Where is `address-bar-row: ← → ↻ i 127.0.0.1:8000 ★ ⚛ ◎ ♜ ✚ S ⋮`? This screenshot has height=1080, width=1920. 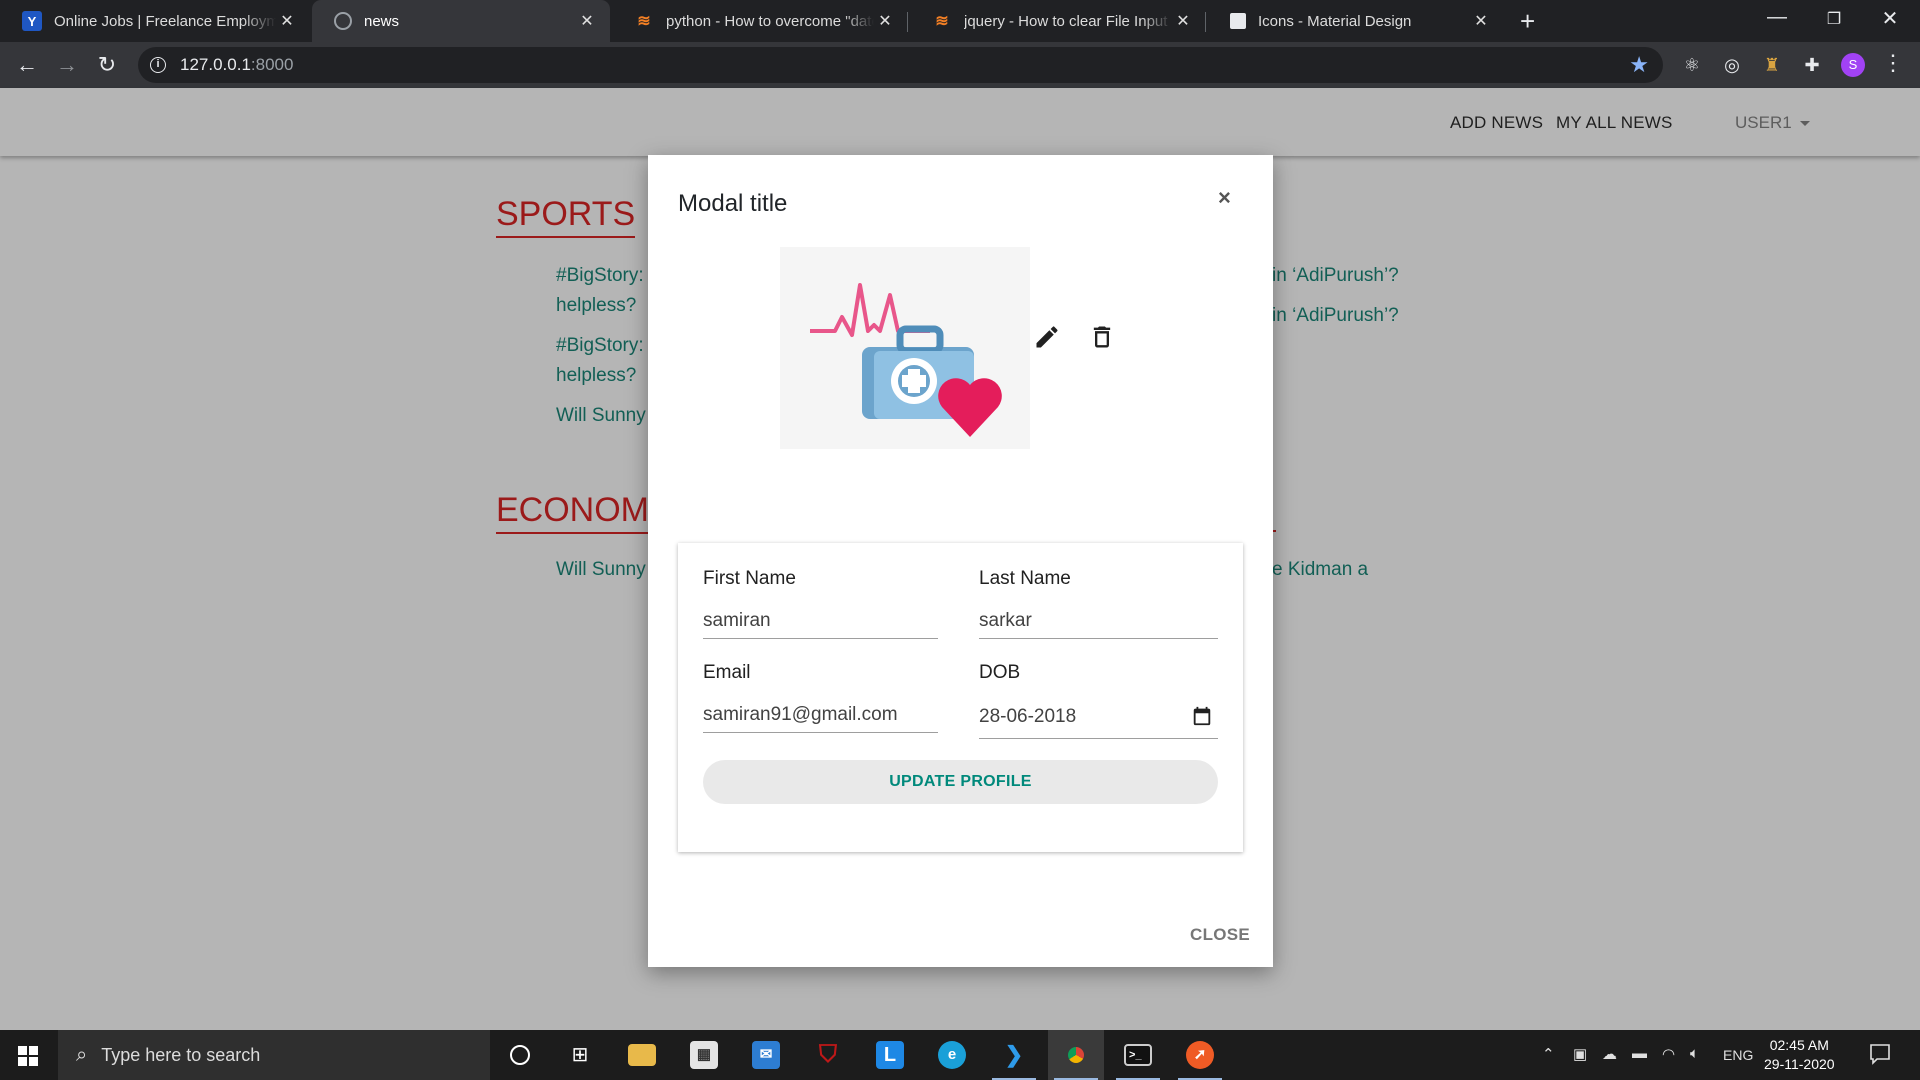 address-bar-row: ← → ↻ i 127.0.0.1:8000 ★ ⚛ ◎ ♜ ✚ S ⋮ is located at coordinates (960, 65).